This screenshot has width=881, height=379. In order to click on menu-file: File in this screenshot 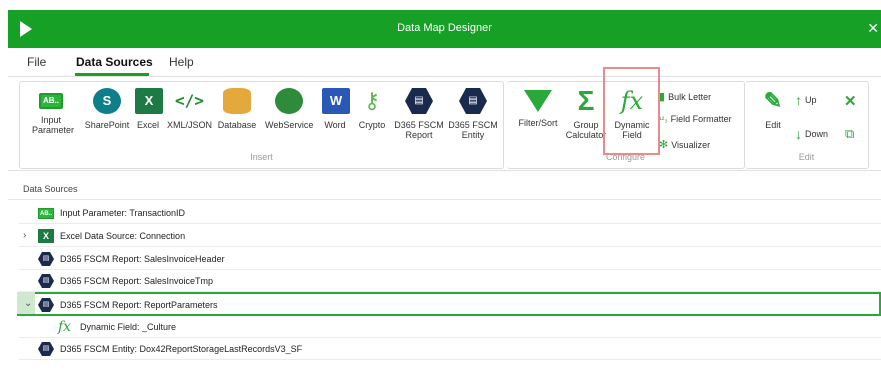, I will do `click(36, 62)`.